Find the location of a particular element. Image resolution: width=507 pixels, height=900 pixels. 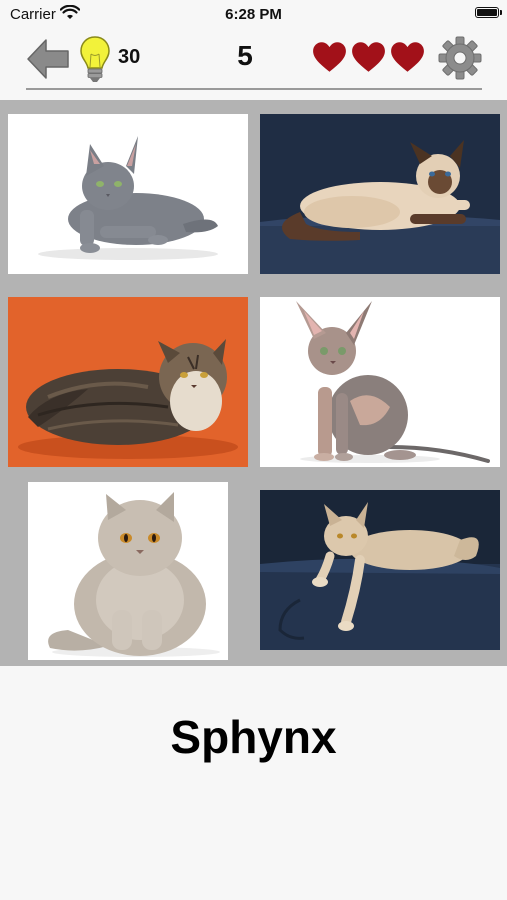

cat-photo-siamese-lying is located at coordinates (380, 194).